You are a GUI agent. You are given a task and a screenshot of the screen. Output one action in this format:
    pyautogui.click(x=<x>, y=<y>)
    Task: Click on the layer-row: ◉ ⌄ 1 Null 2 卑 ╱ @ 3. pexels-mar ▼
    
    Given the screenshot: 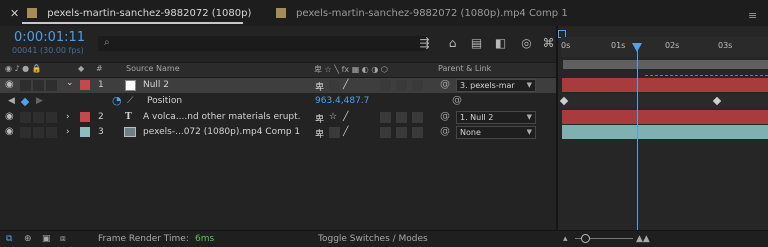 What is the action you would take?
    pyautogui.click(x=279, y=85)
    